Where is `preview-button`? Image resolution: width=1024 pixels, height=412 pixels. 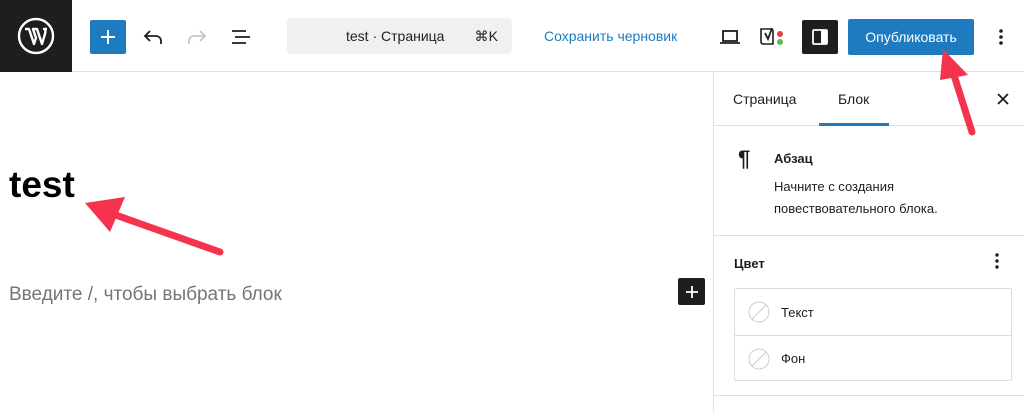
preview-button is located at coordinates (730, 37).